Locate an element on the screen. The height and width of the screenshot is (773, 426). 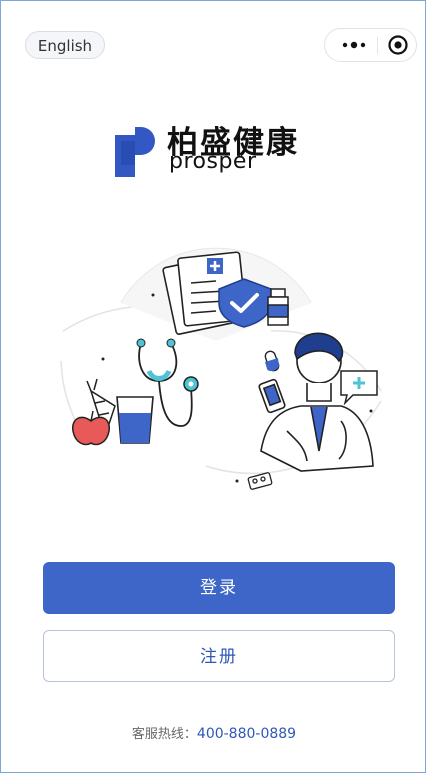
more-dots-icon is located at coordinates (354, 45).